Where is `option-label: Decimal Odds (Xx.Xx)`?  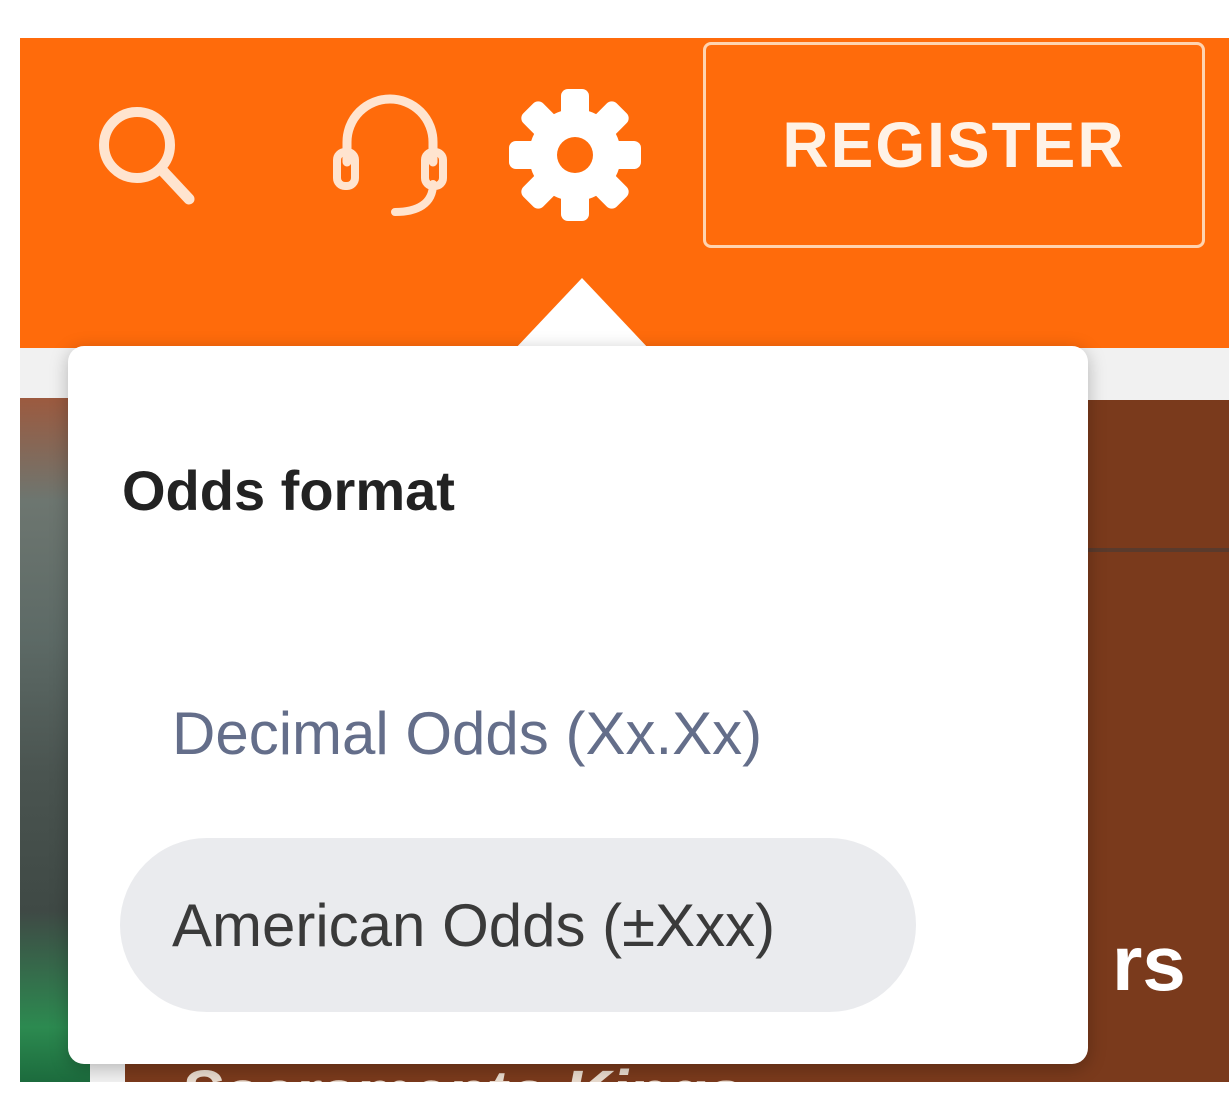
option-label: Decimal Odds (Xx.Xx) is located at coordinates (467, 733).